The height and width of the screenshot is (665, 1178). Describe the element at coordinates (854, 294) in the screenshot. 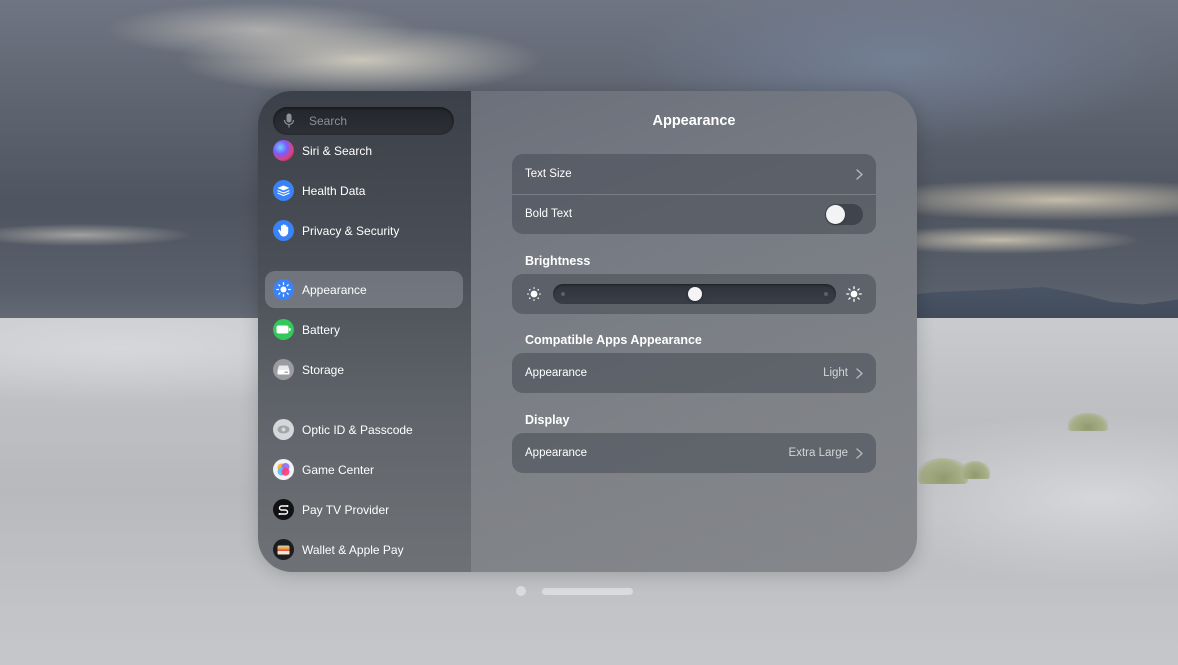

I see `sun-large-icon` at that location.